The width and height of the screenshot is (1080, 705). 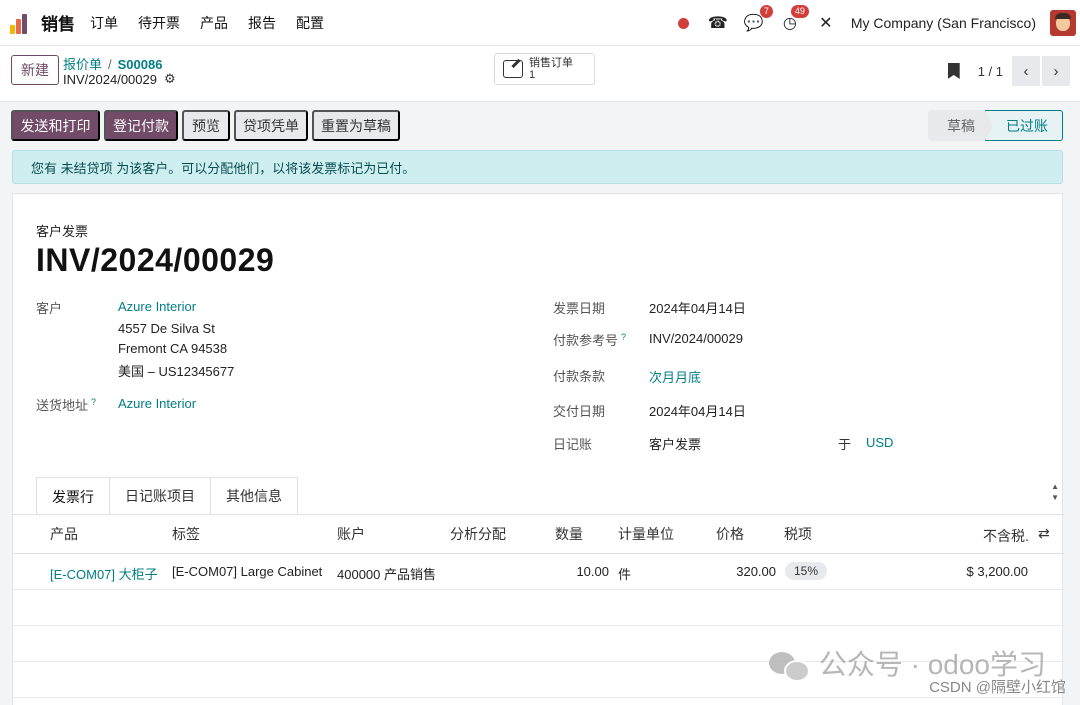 What do you see at coordinates (173, 348) in the screenshot?
I see `address-line-2: Fremont CA 94538` at bounding box center [173, 348].